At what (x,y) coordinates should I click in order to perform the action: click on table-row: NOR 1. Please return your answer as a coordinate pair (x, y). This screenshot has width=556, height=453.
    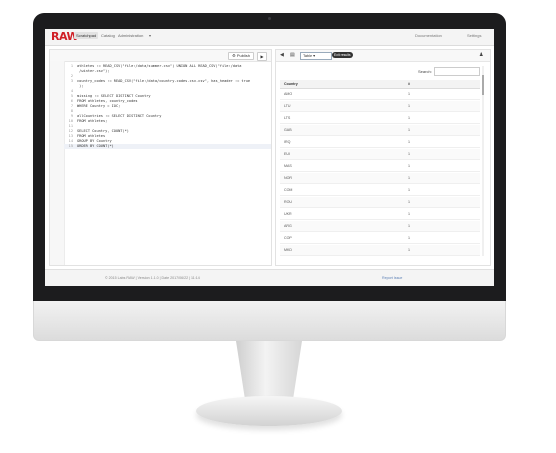
    Looking at the image, I should click on (380, 178).